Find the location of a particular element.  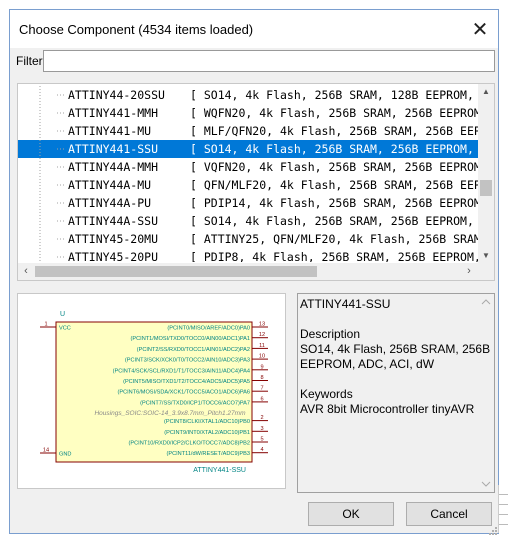

horizontal-scroll-thumb is located at coordinates (176, 271).